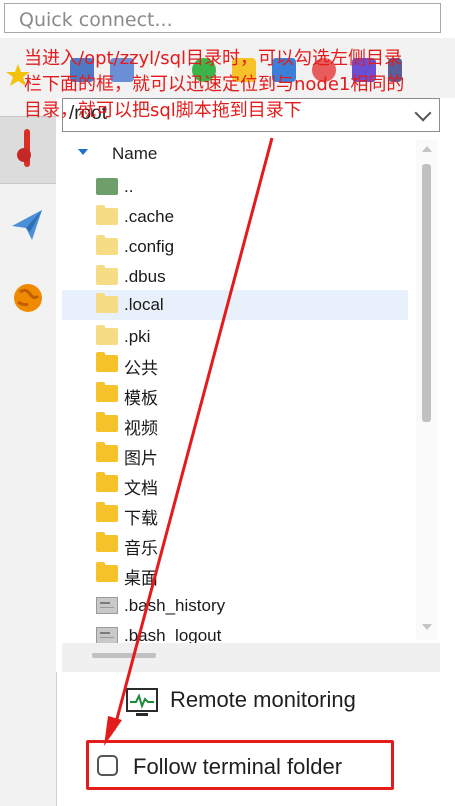 This screenshot has height=806, width=455. I want to click on file-name: .config, so click(149, 246).